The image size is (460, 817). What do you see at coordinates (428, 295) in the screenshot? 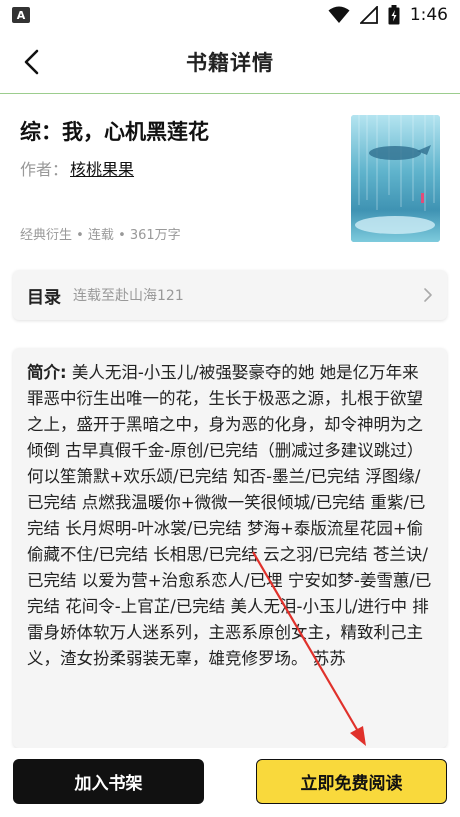
I see `chevron-right-icon` at bounding box center [428, 295].